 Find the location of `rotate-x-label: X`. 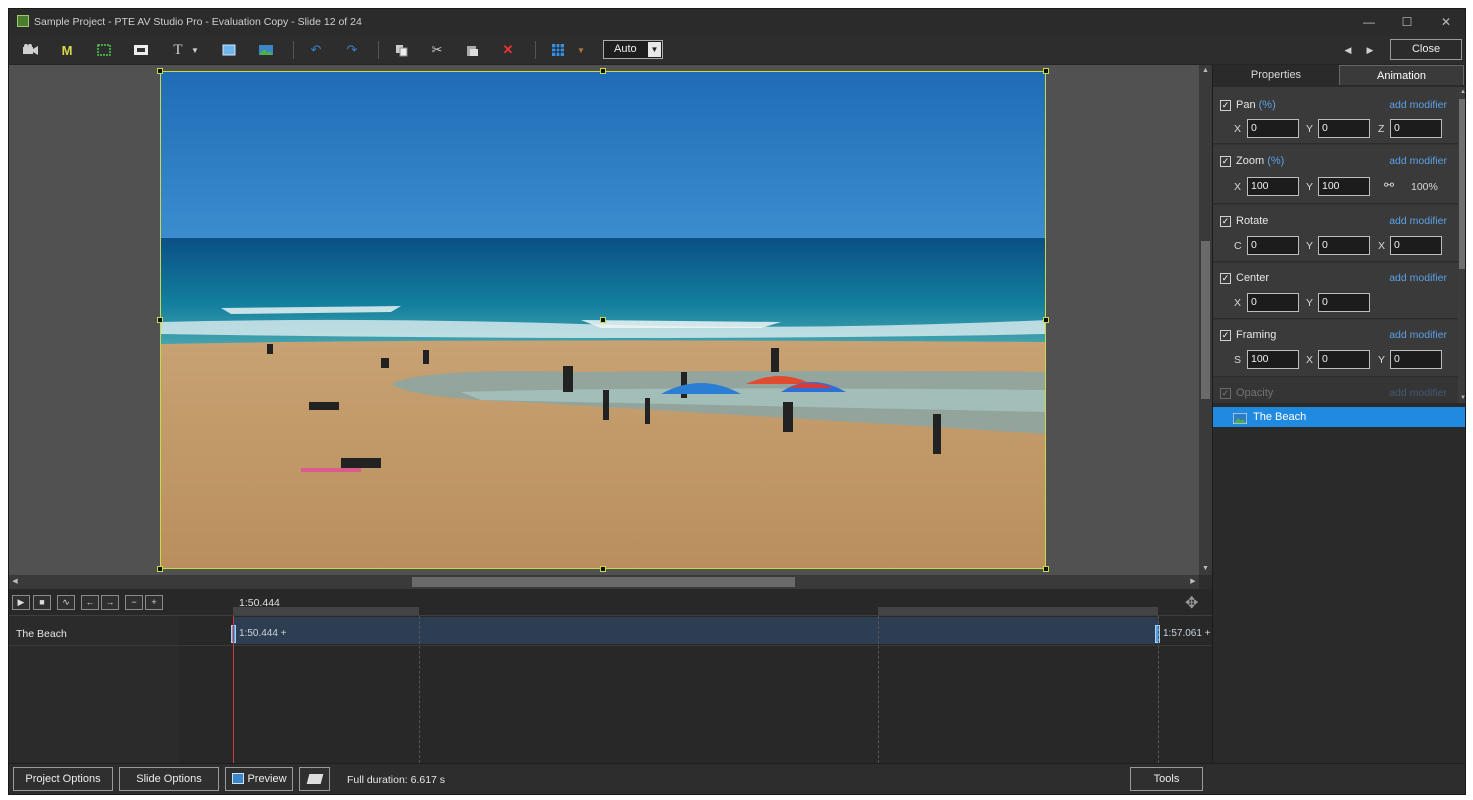

rotate-x-label: X is located at coordinates (1382, 246).